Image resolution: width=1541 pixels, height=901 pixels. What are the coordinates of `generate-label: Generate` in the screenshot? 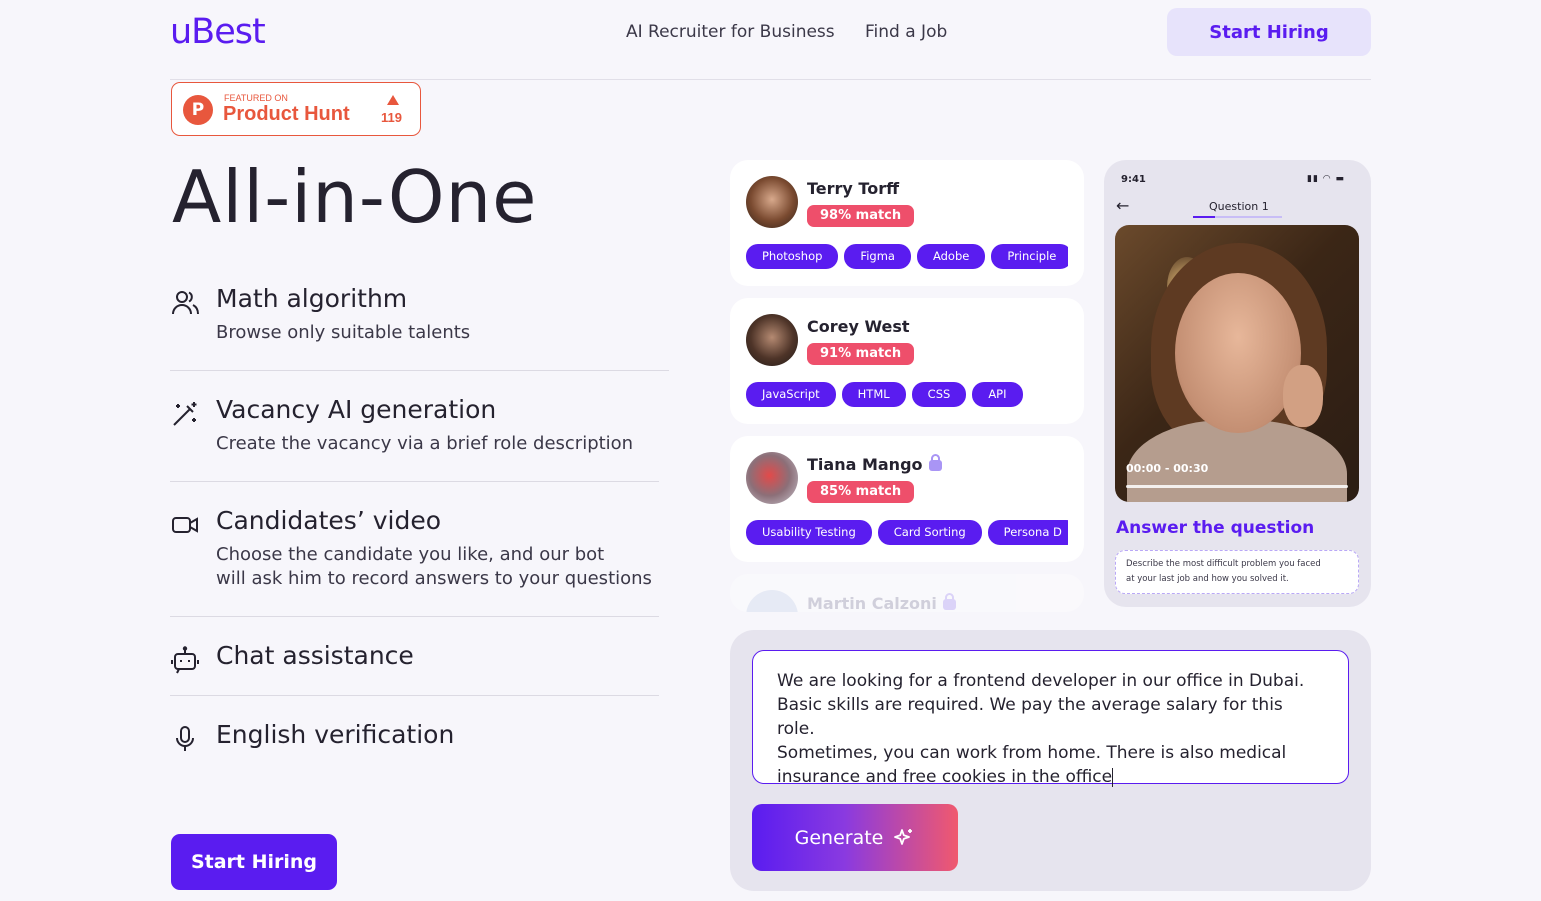 It's located at (839, 837).